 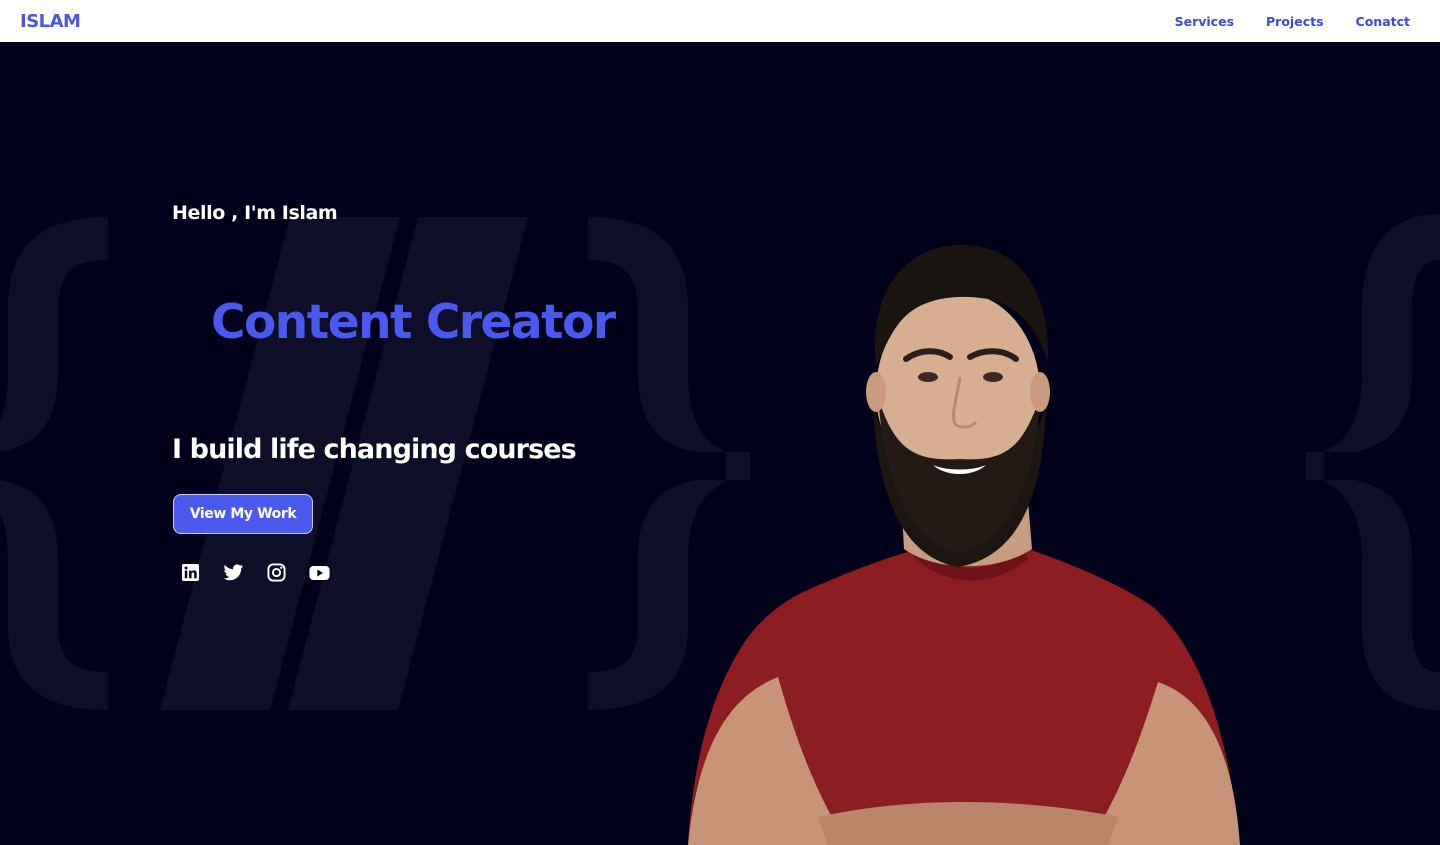 What do you see at coordinates (720, 21) in the screenshot?
I see `top-navbar: ISLAM Services Projects Conatct` at bounding box center [720, 21].